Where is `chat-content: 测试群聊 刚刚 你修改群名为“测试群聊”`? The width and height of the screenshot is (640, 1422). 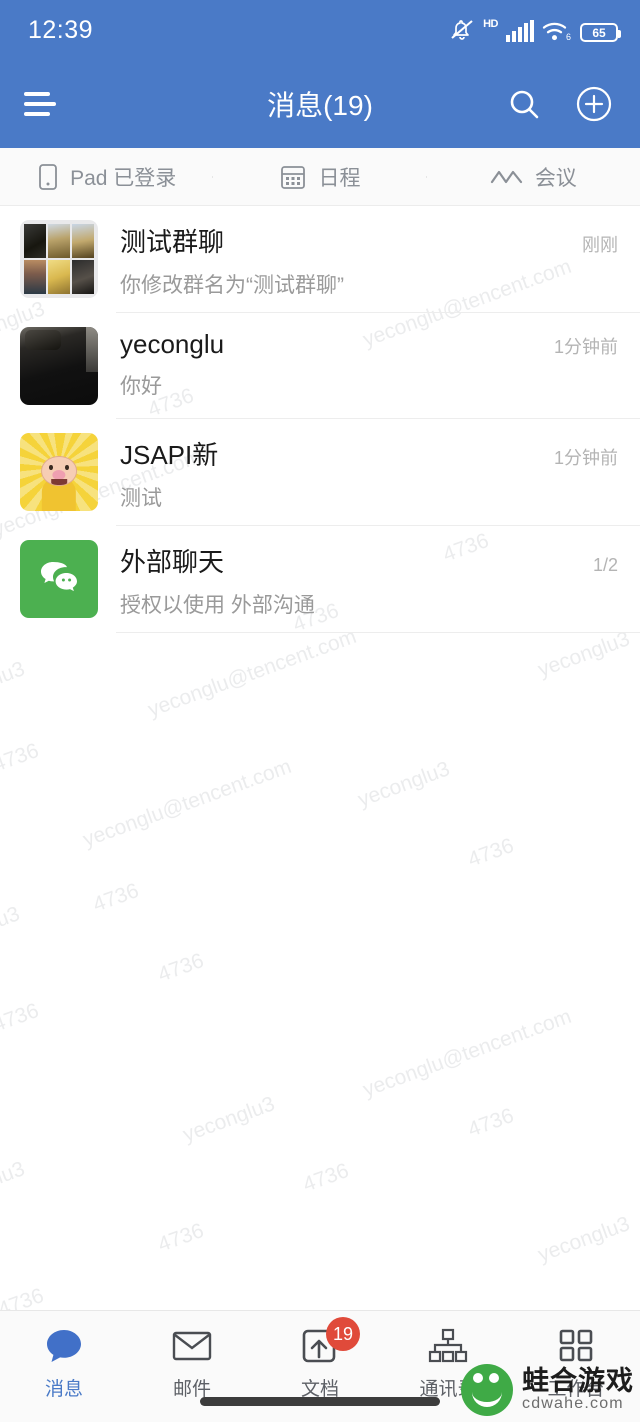 chat-content: 测试群聊 刚刚 你修改群名为“测试群聊” is located at coordinates (358, 259).